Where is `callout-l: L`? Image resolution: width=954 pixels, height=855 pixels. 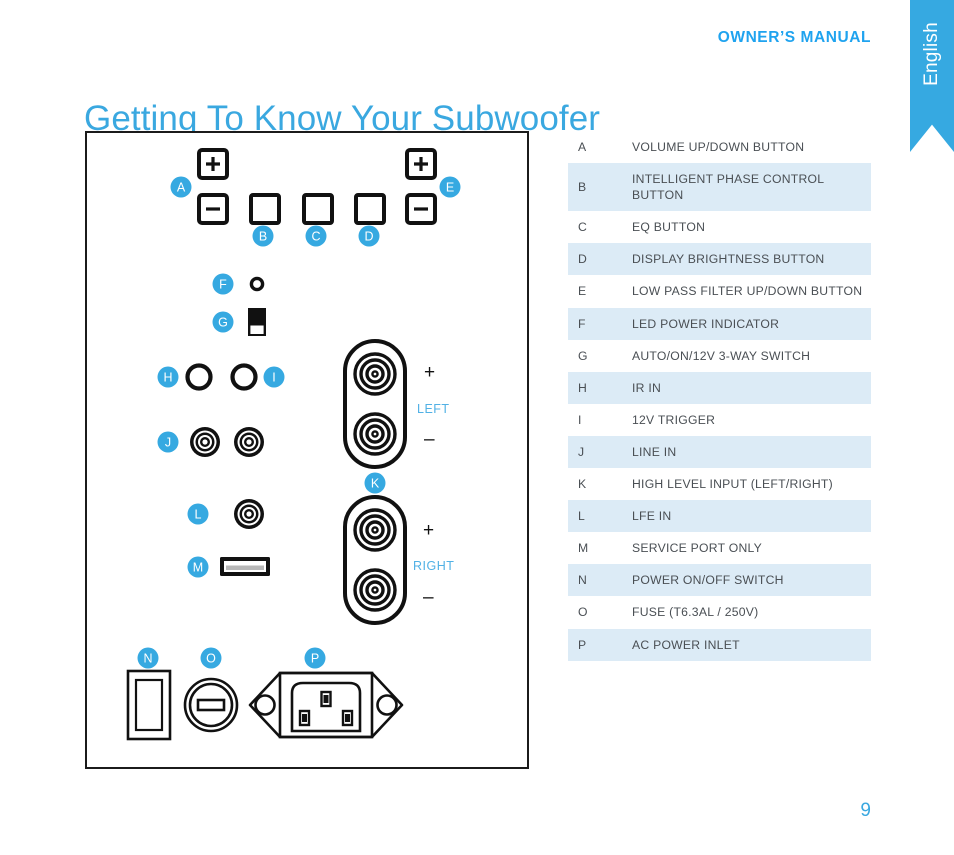 callout-l: L is located at coordinates (198, 514).